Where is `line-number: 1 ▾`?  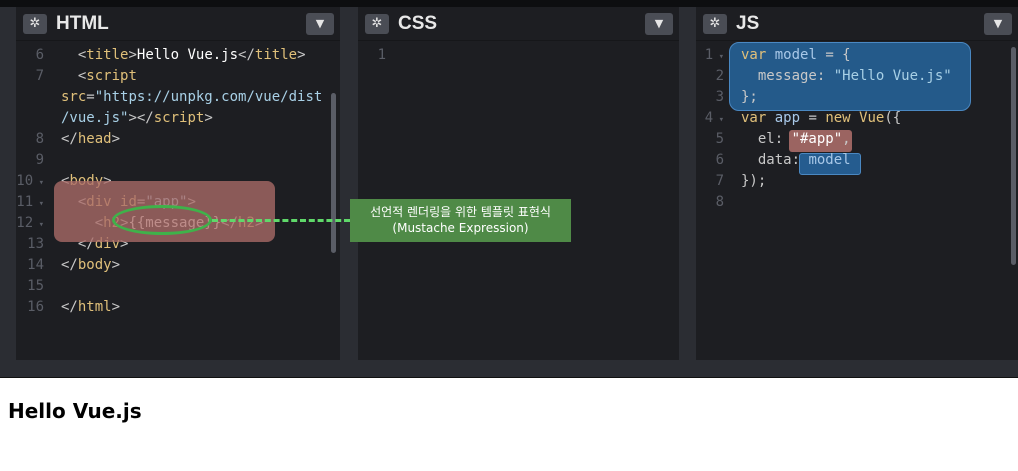 line-number: 1 ▾ is located at coordinates (714, 55).